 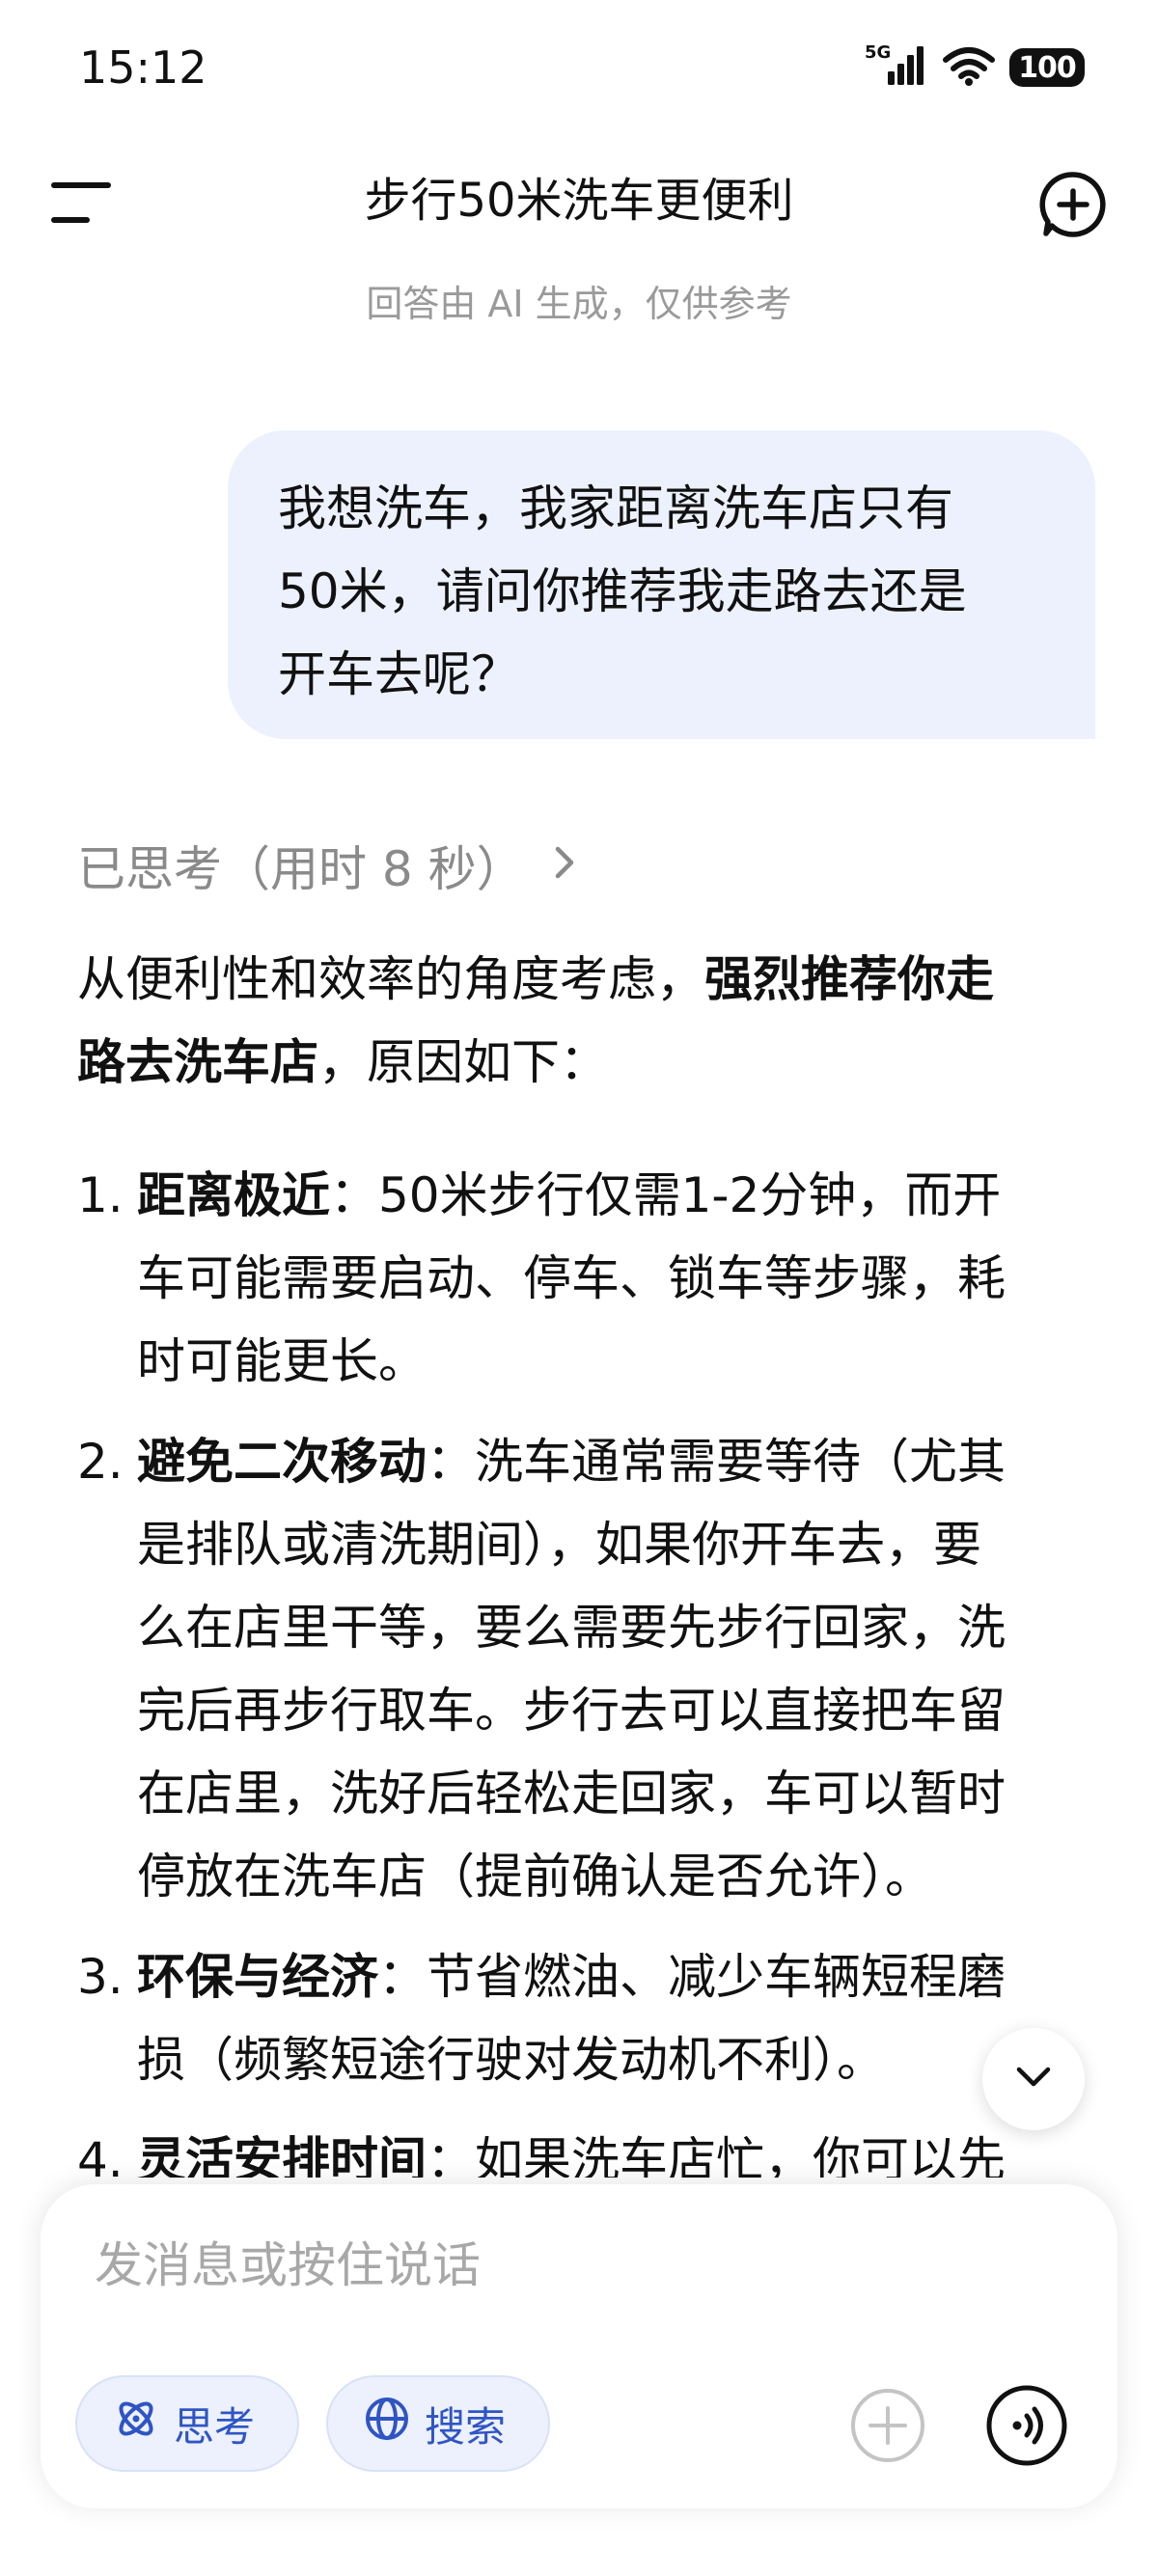 I want to click on list-number: 2., so click(x=100, y=1462).